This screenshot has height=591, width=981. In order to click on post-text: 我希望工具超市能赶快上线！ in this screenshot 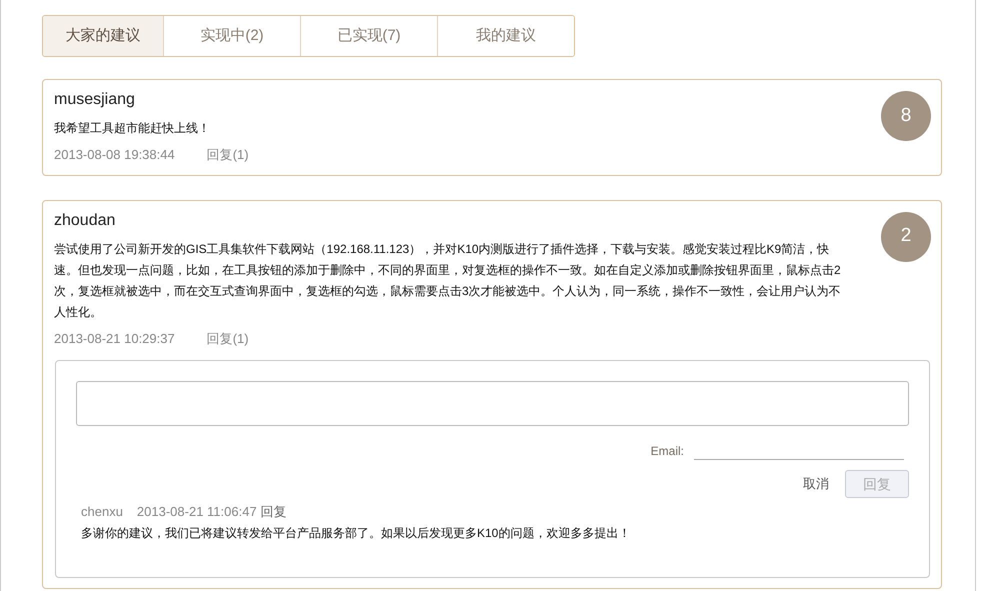, I will do `click(132, 128)`.